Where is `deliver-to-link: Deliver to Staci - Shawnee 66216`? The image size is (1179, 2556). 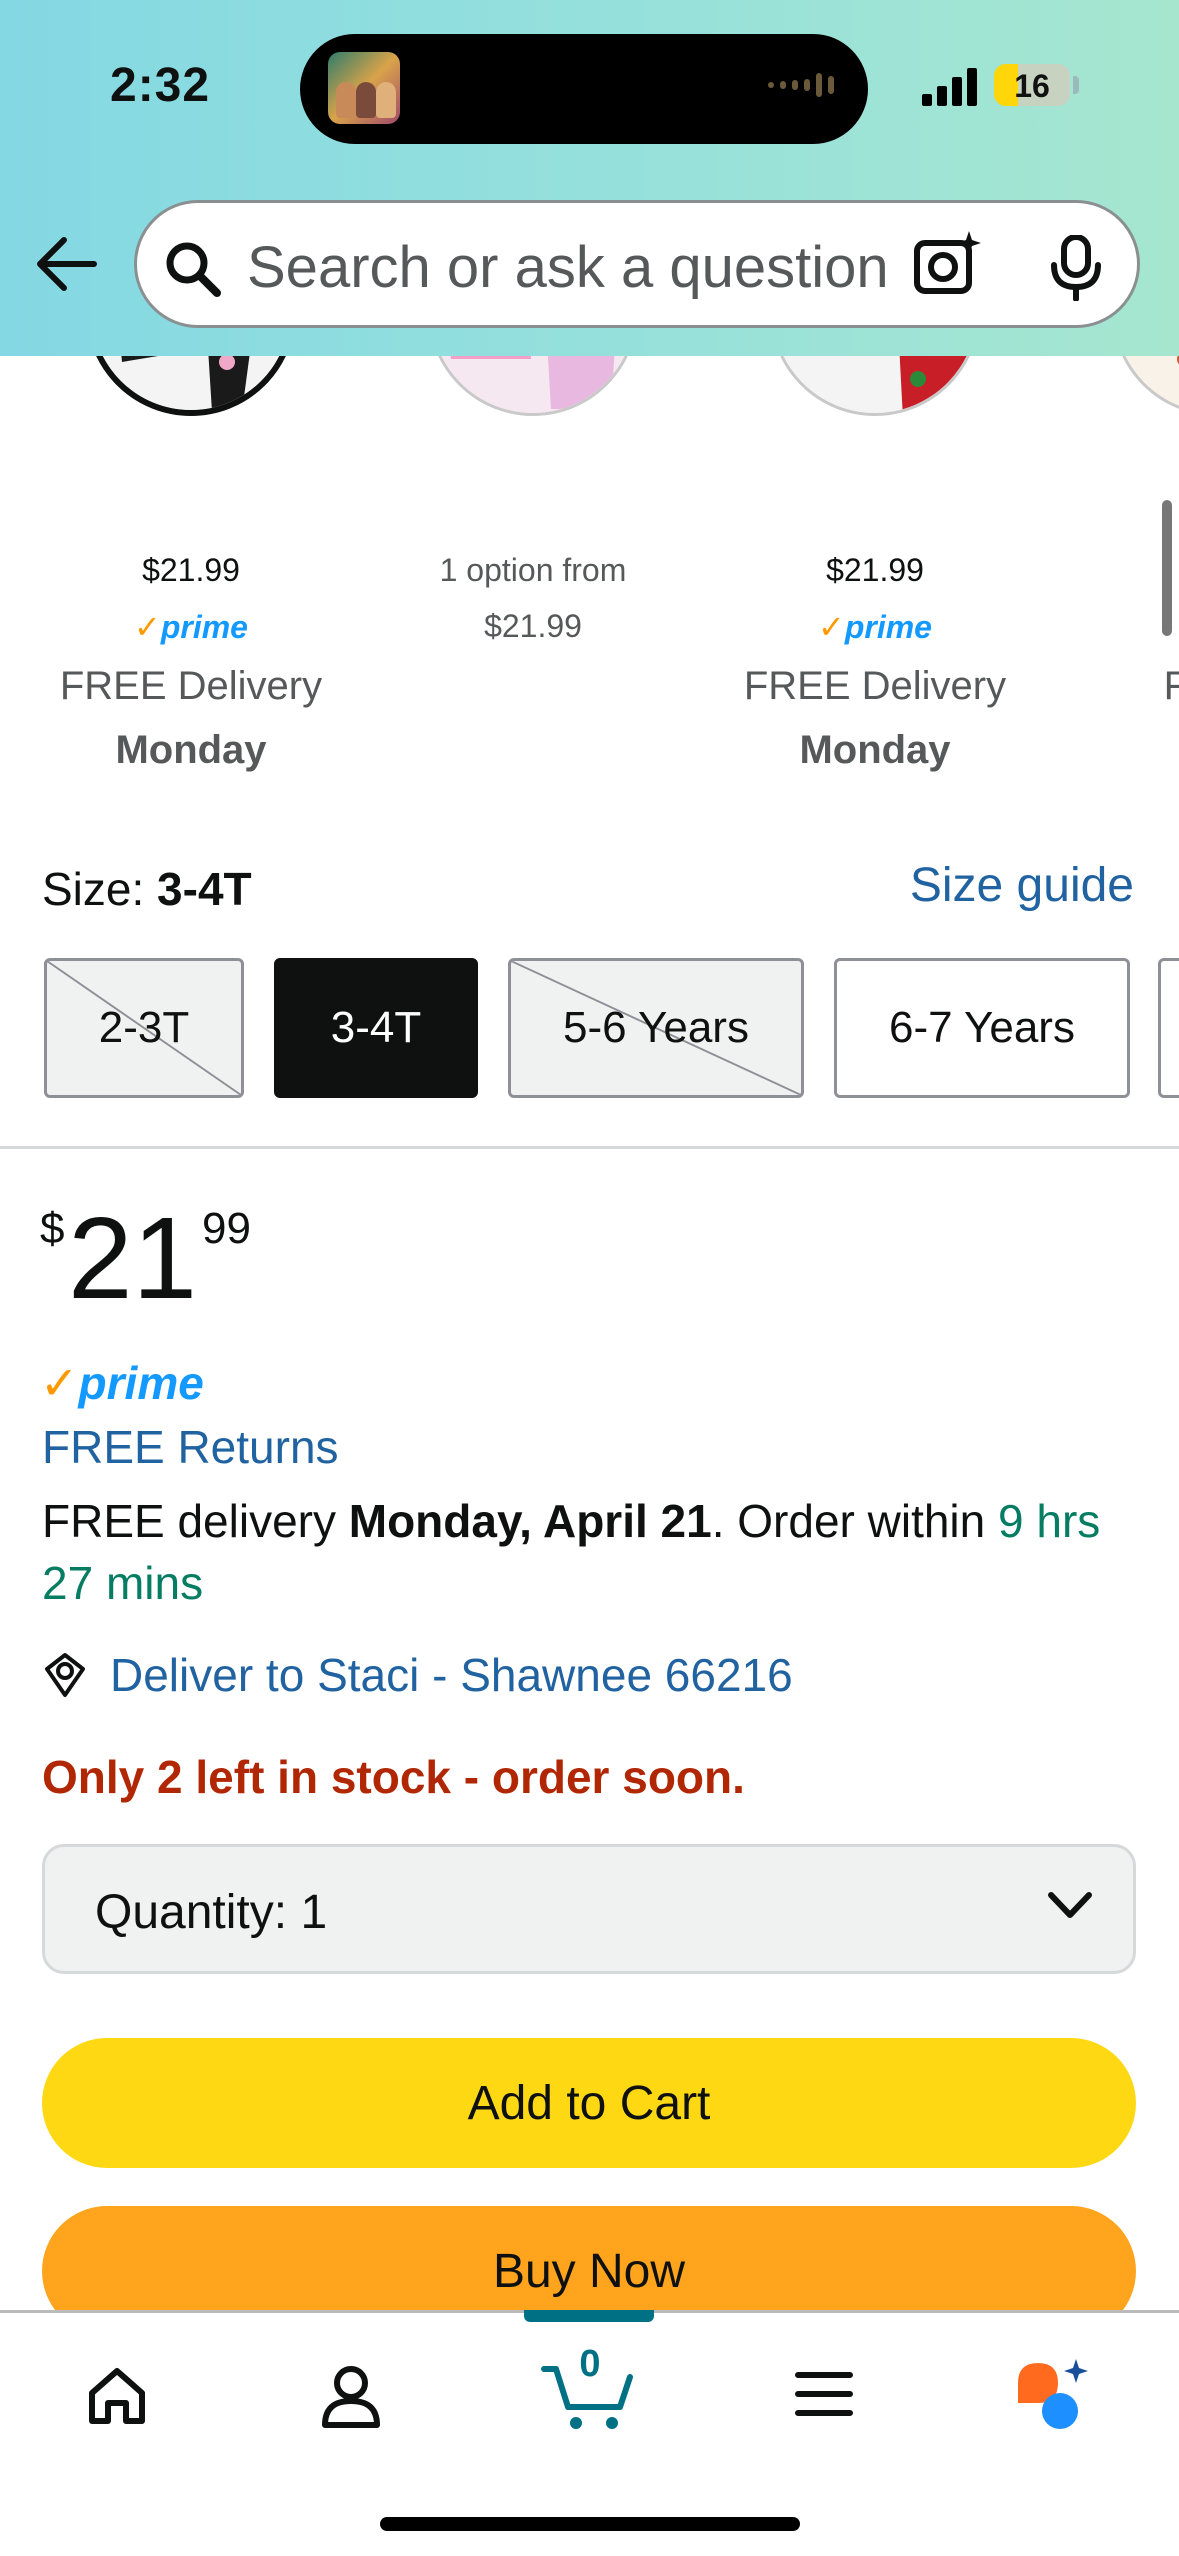
deliver-to-link: Deliver to Staci - Shawnee 66216 is located at coordinates (417, 1675).